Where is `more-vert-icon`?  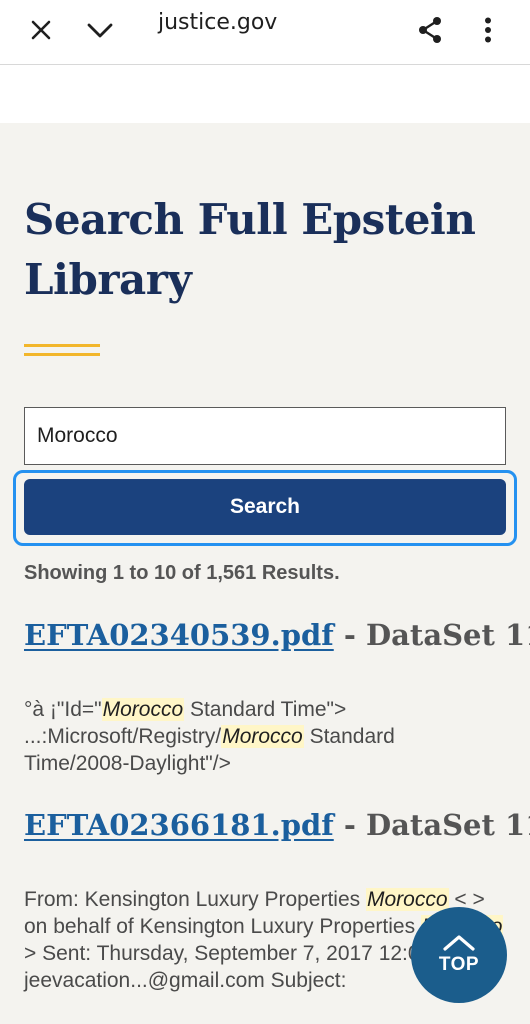 more-vert-icon is located at coordinates (488, 30).